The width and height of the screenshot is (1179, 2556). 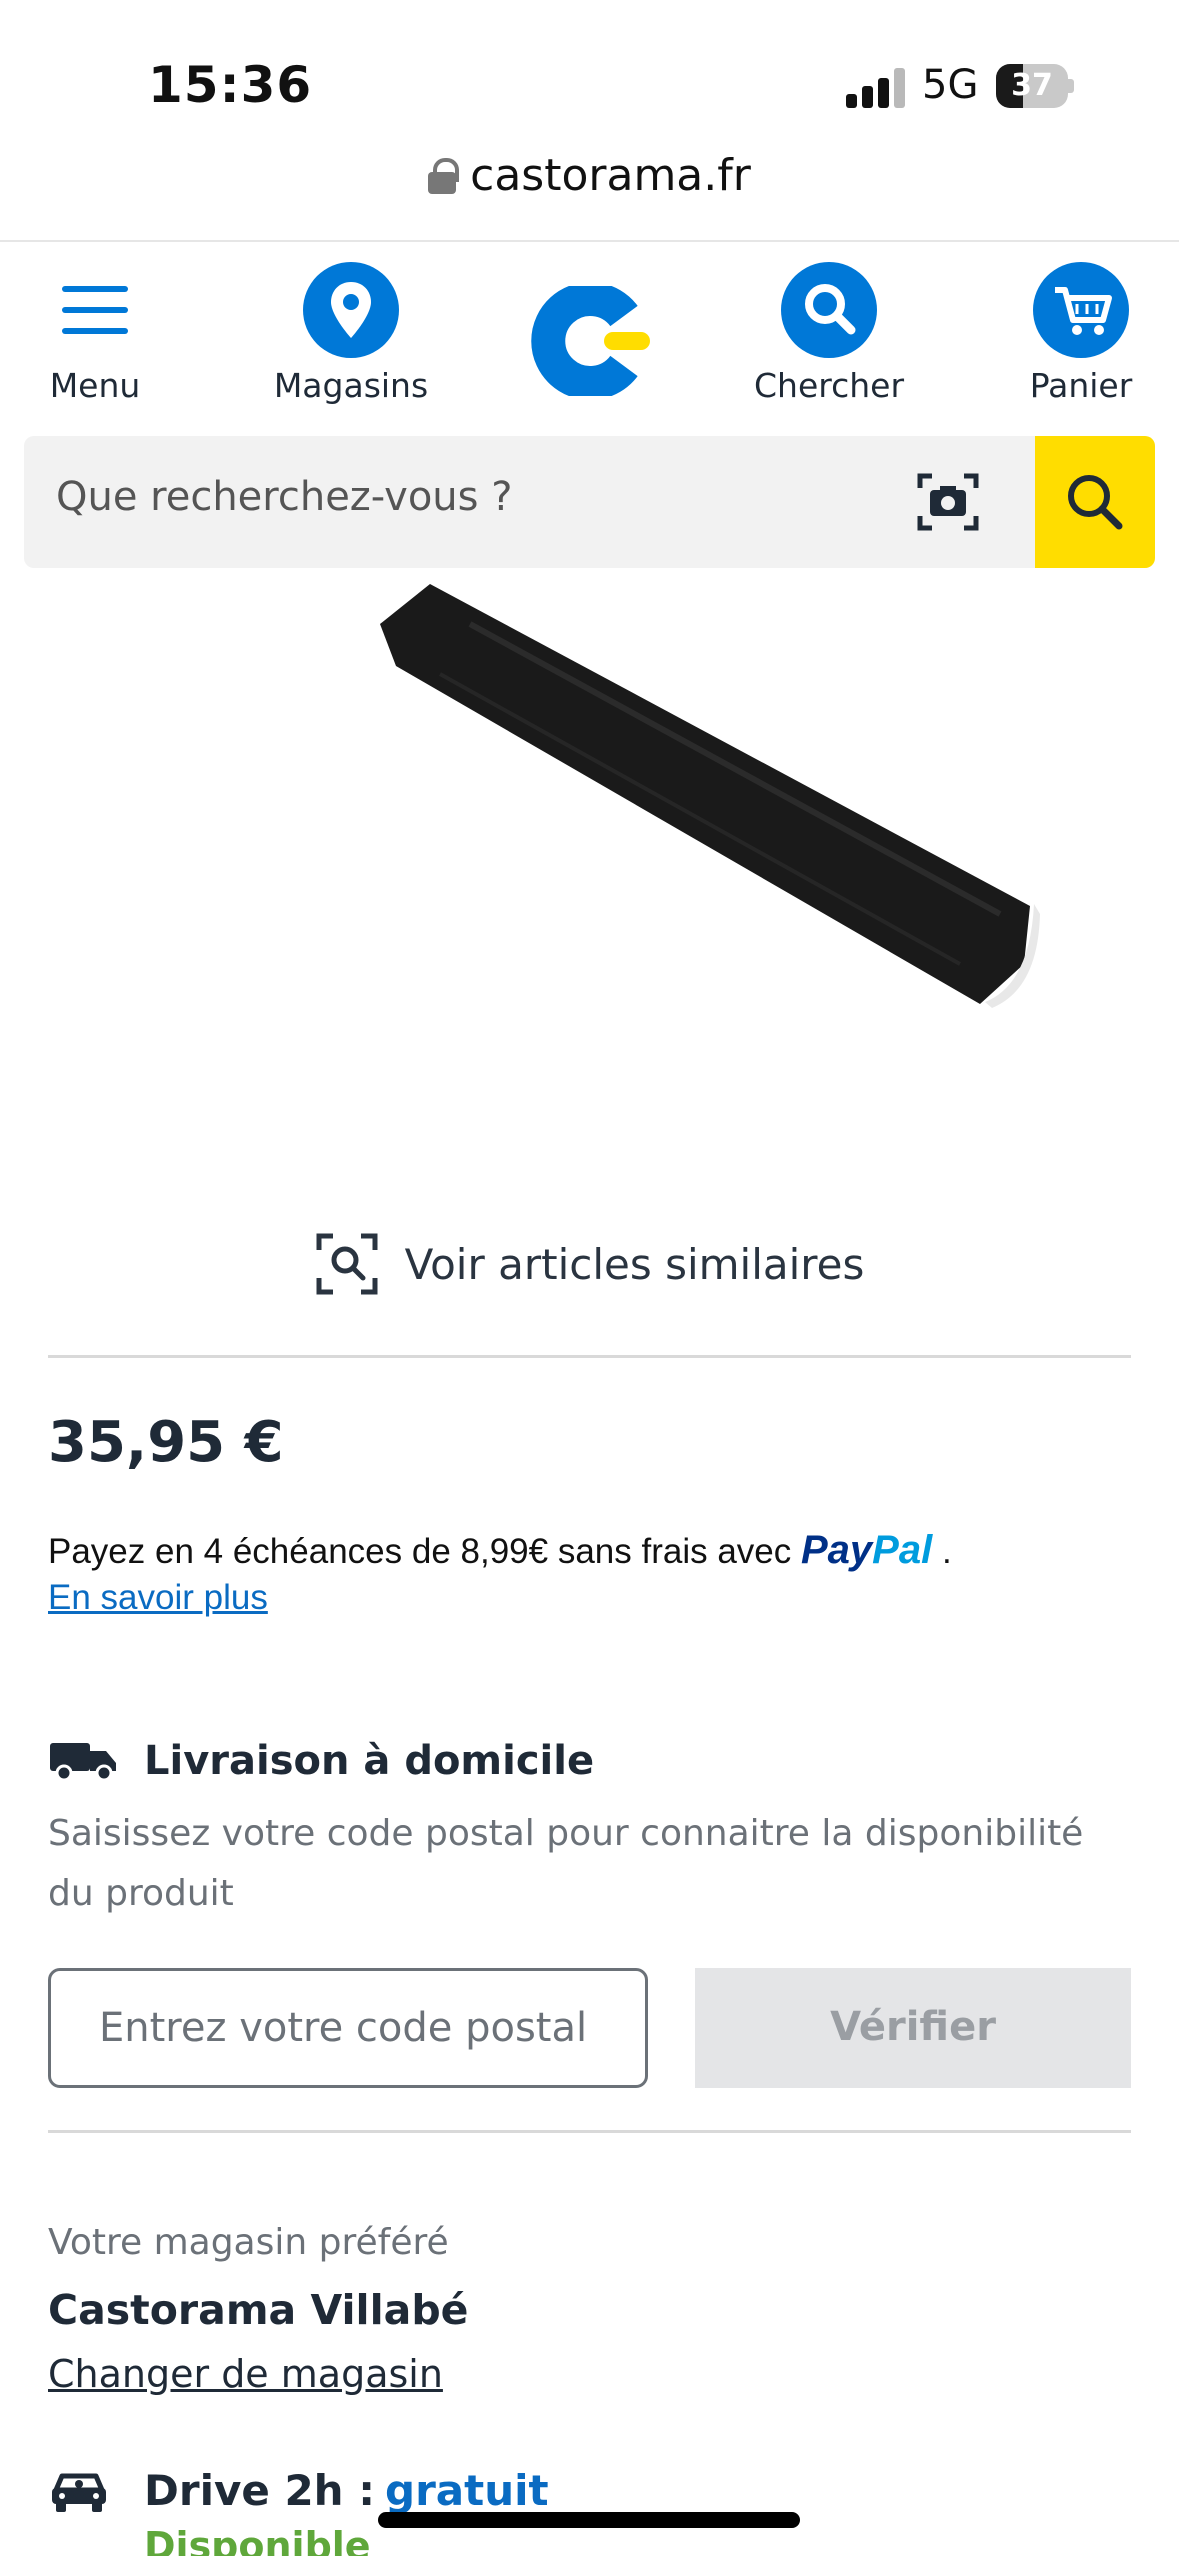 I want to click on similar-items-button: Voir articles similaires, so click(x=589, y=1264).